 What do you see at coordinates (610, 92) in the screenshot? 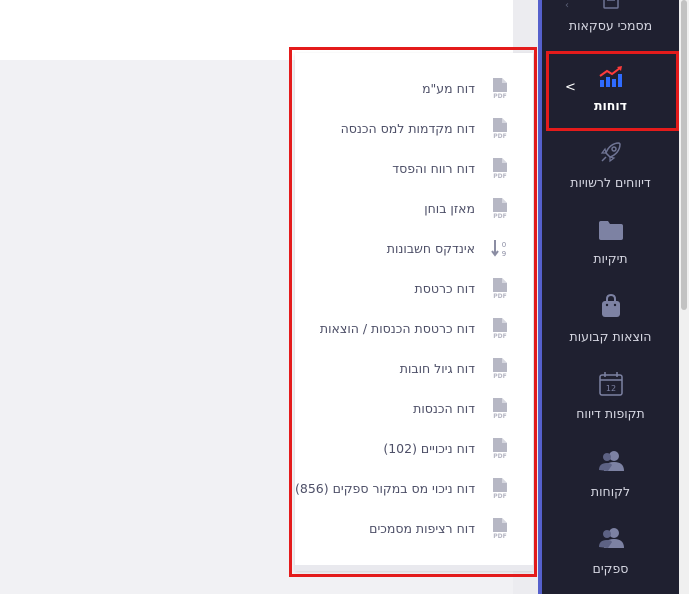
I see `sidebar-item-reports: < דוחות` at bounding box center [610, 92].